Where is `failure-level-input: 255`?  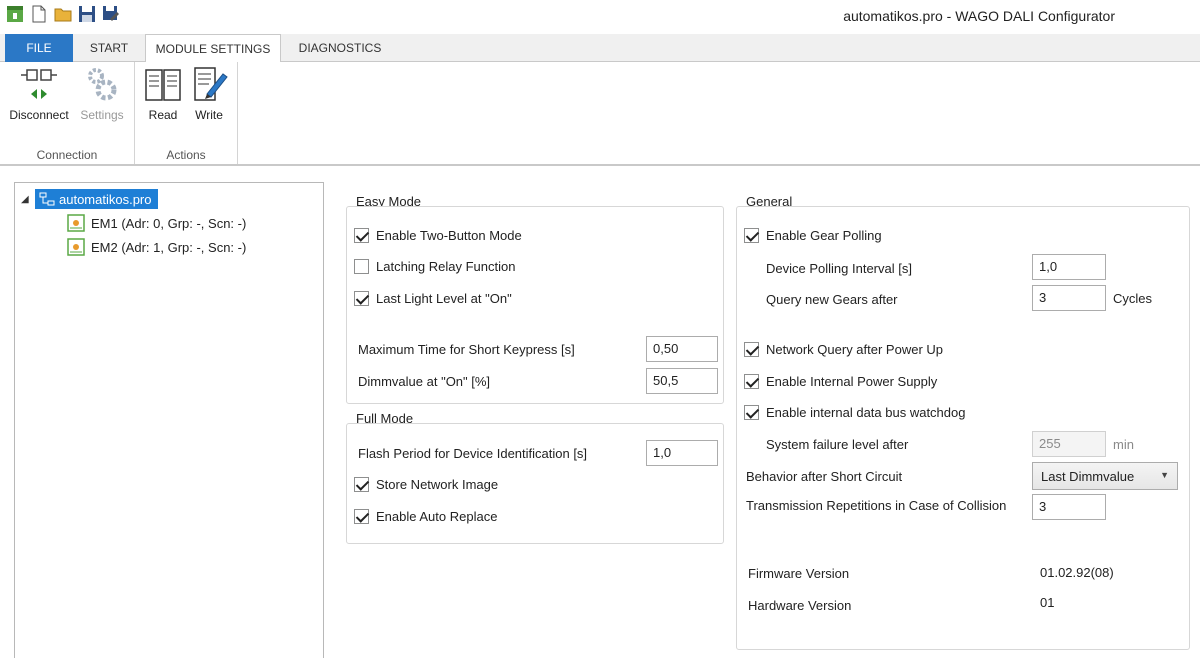
failure-level-input: 255 is located at coordinates (1069, 444).